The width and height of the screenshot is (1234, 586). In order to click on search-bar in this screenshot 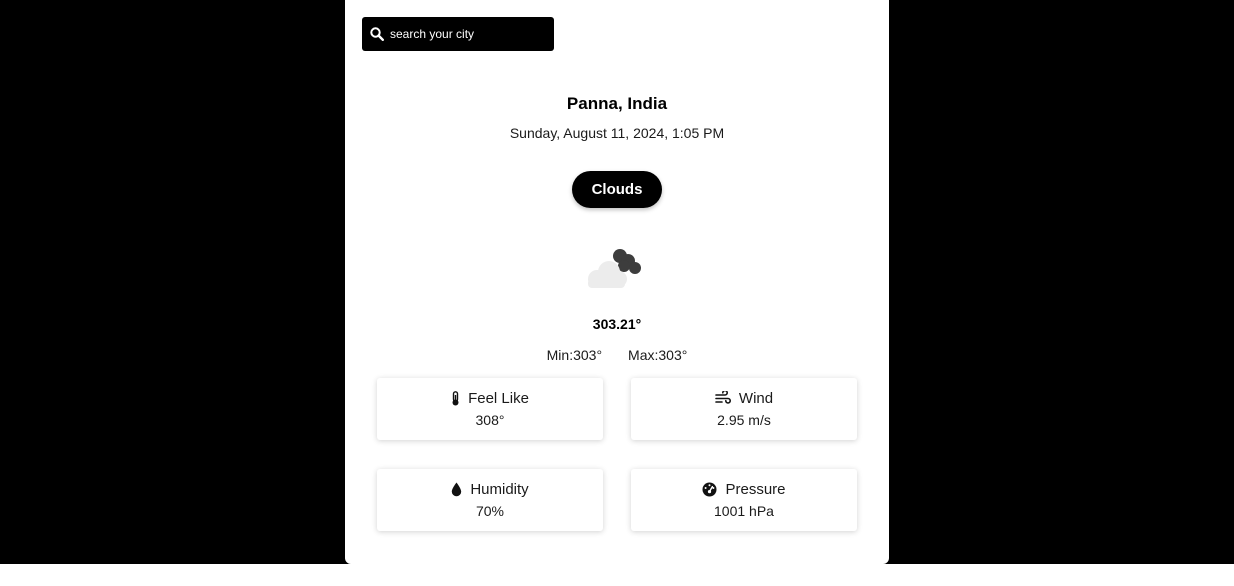, I will do `click(458, 34)`.